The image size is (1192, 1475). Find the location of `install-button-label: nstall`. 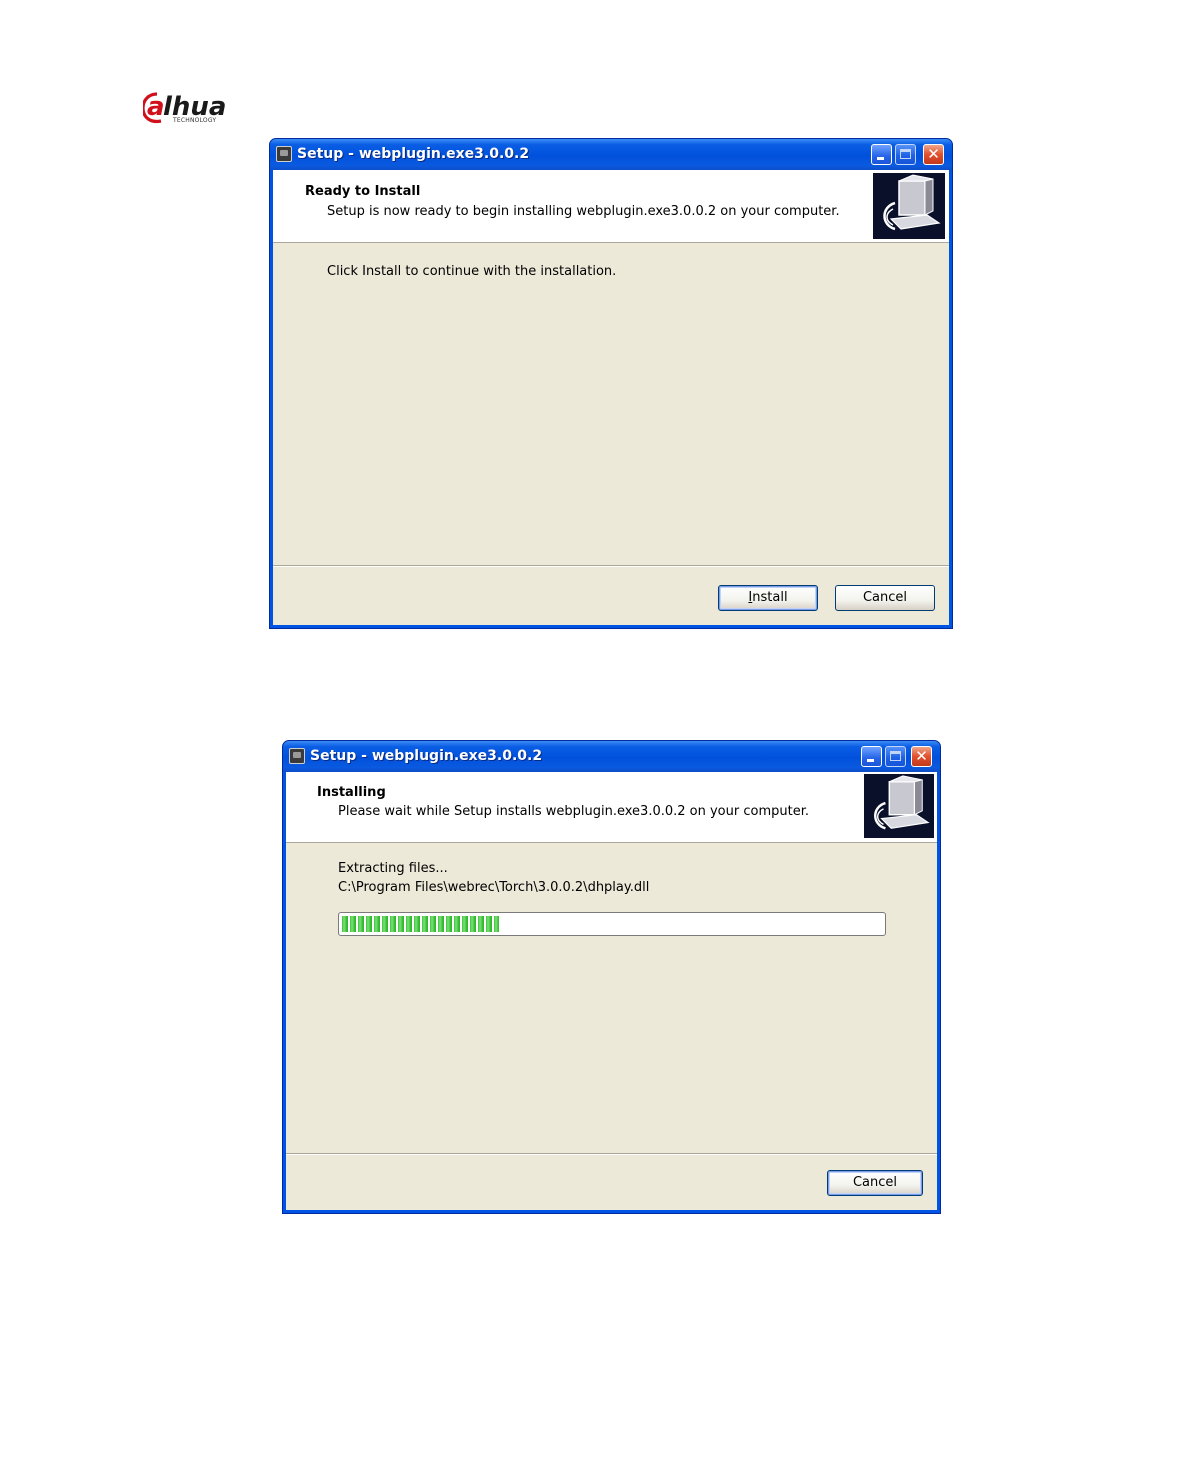

install-button-label: nstall is located at coordinates (770, 597).